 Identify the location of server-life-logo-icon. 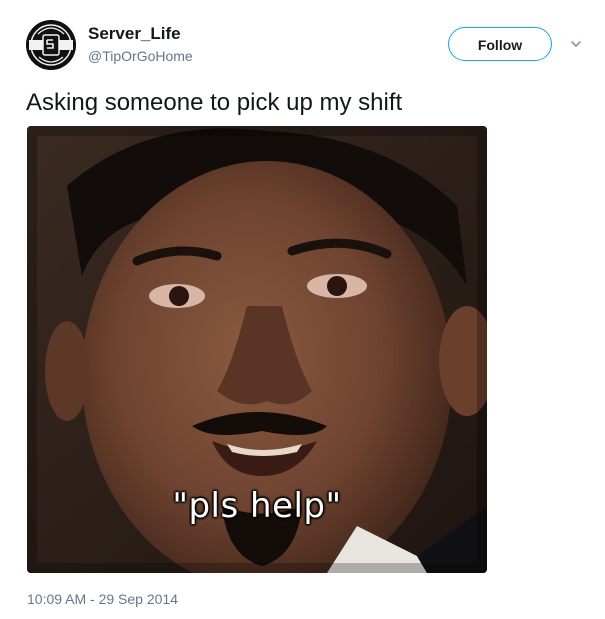
(51, 45).